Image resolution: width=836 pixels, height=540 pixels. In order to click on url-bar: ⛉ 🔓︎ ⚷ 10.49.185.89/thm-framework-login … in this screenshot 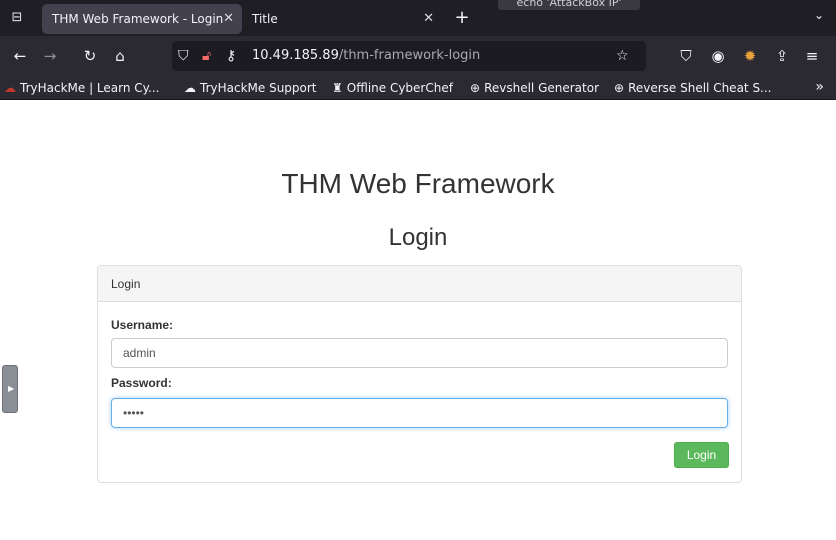, I will do `click(409, 56)`.